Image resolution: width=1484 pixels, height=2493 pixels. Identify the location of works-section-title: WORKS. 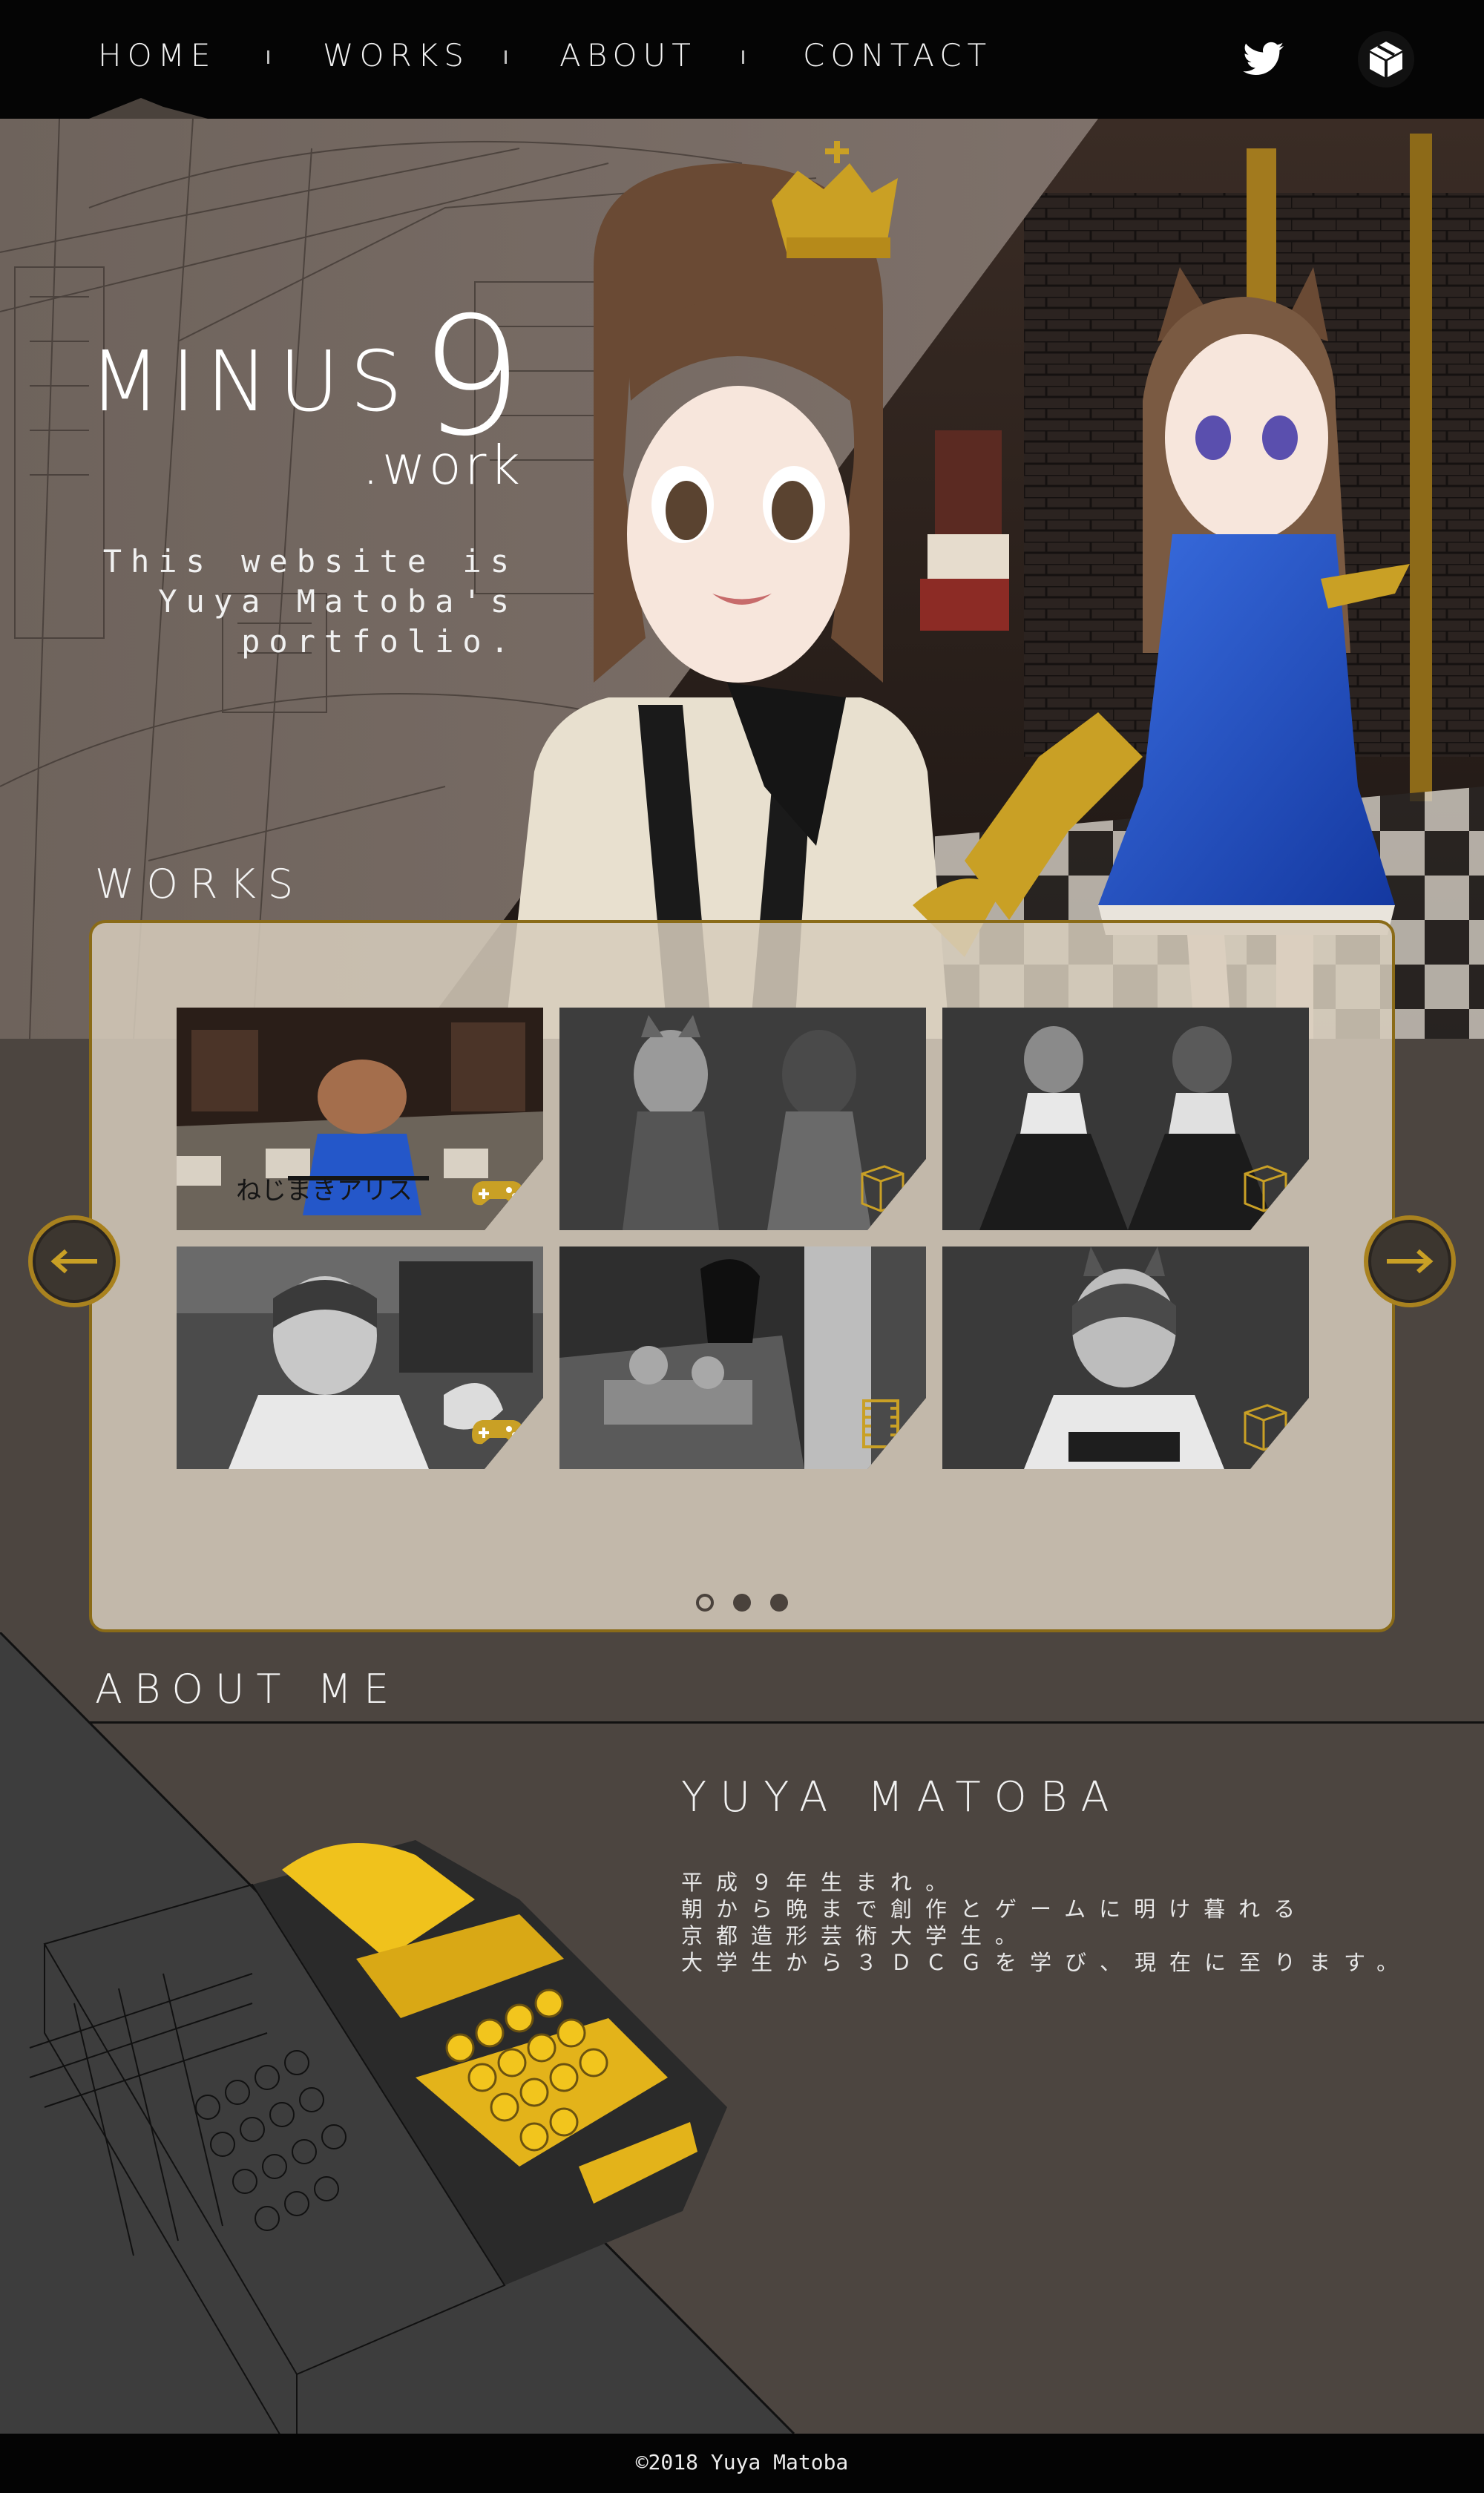
(200, 884).